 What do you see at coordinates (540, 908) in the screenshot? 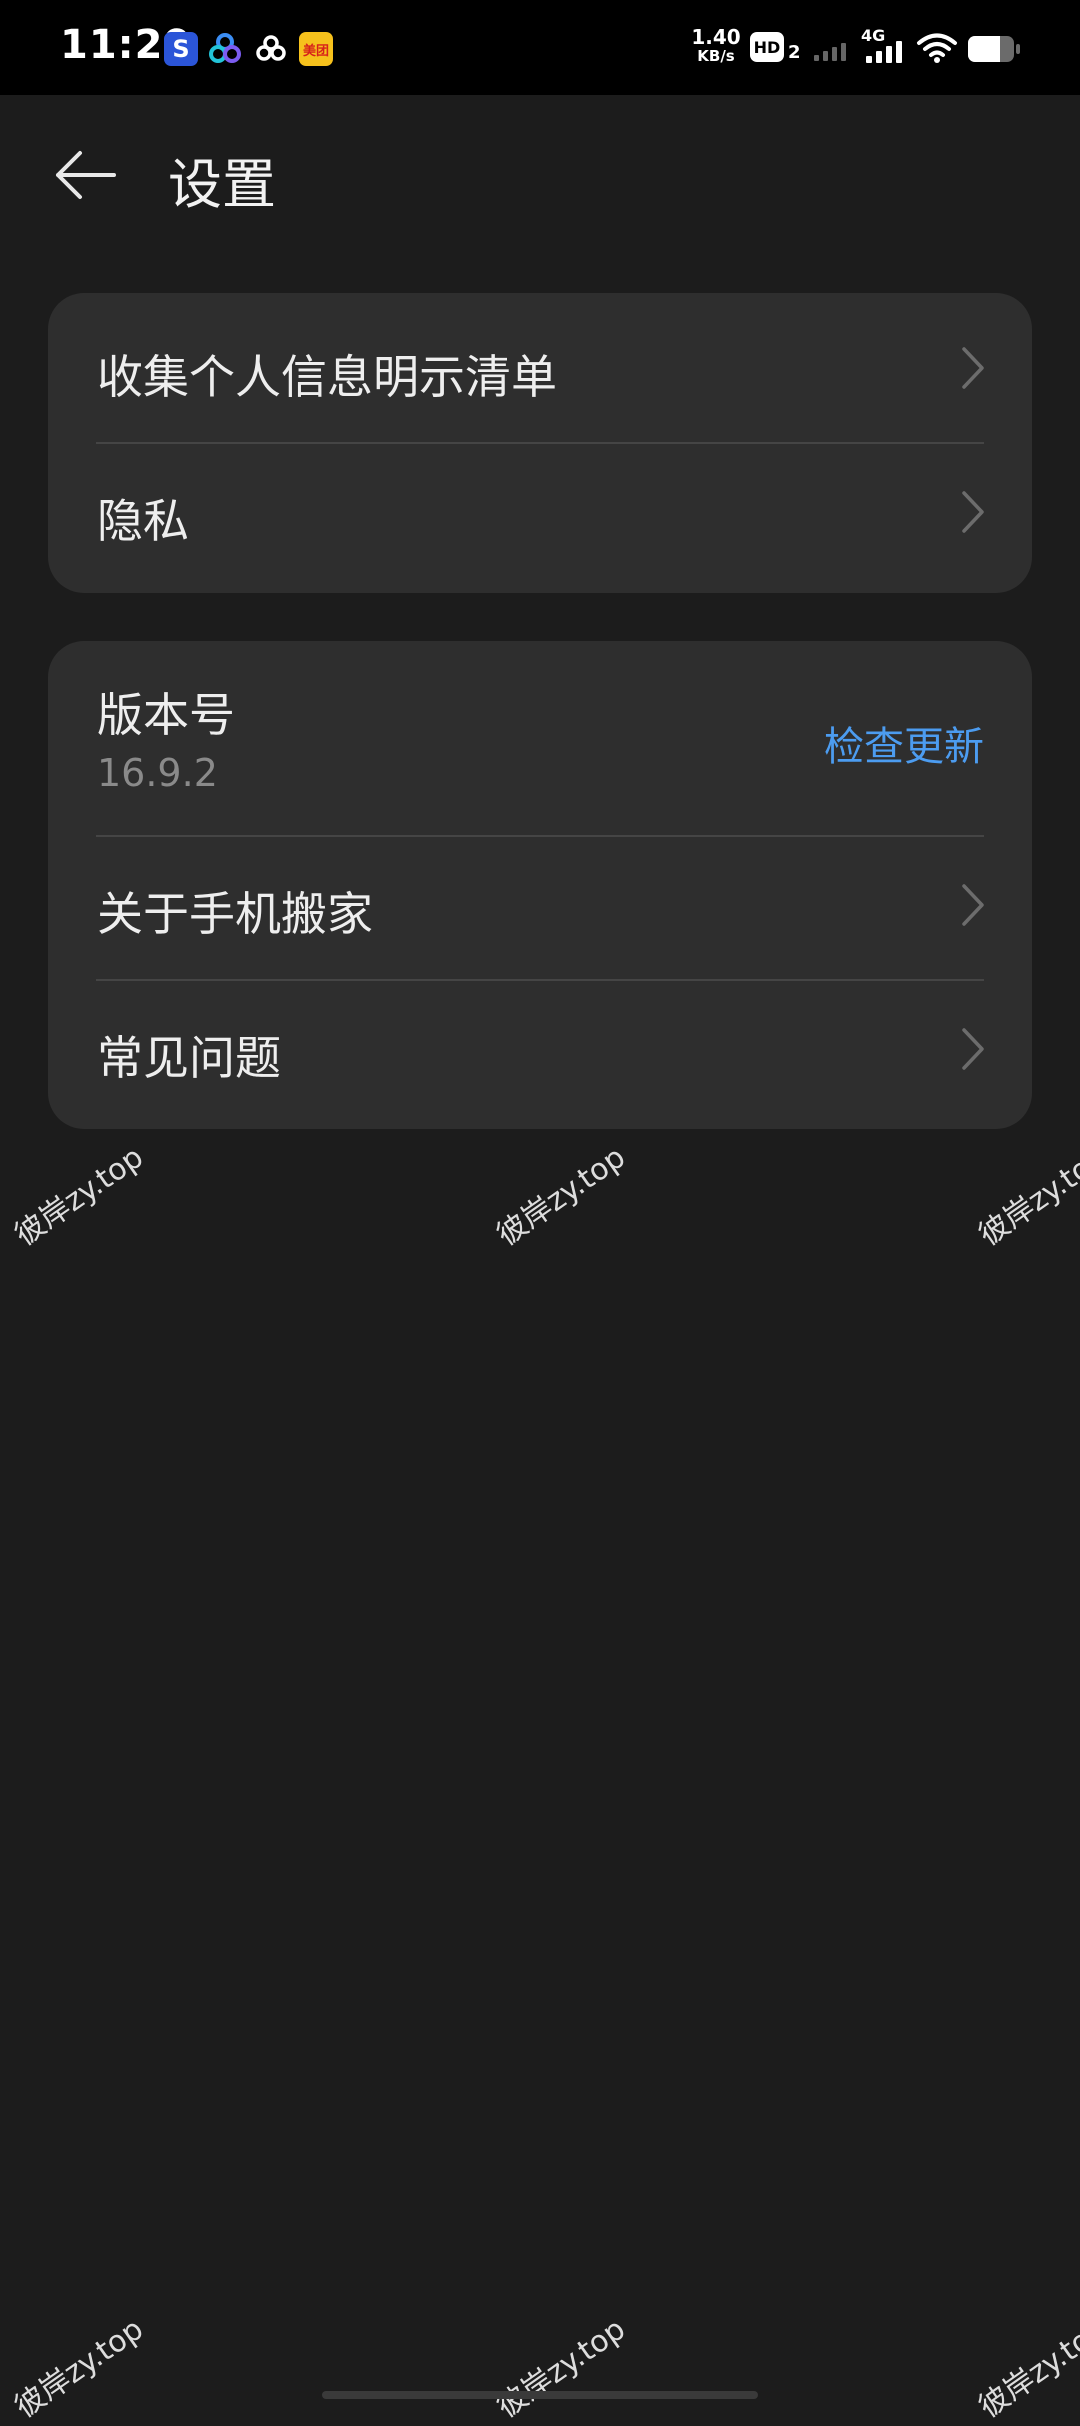
I see `list-item-about-phone-clone: 关于手机搬家` at bounding box center [540, 908].